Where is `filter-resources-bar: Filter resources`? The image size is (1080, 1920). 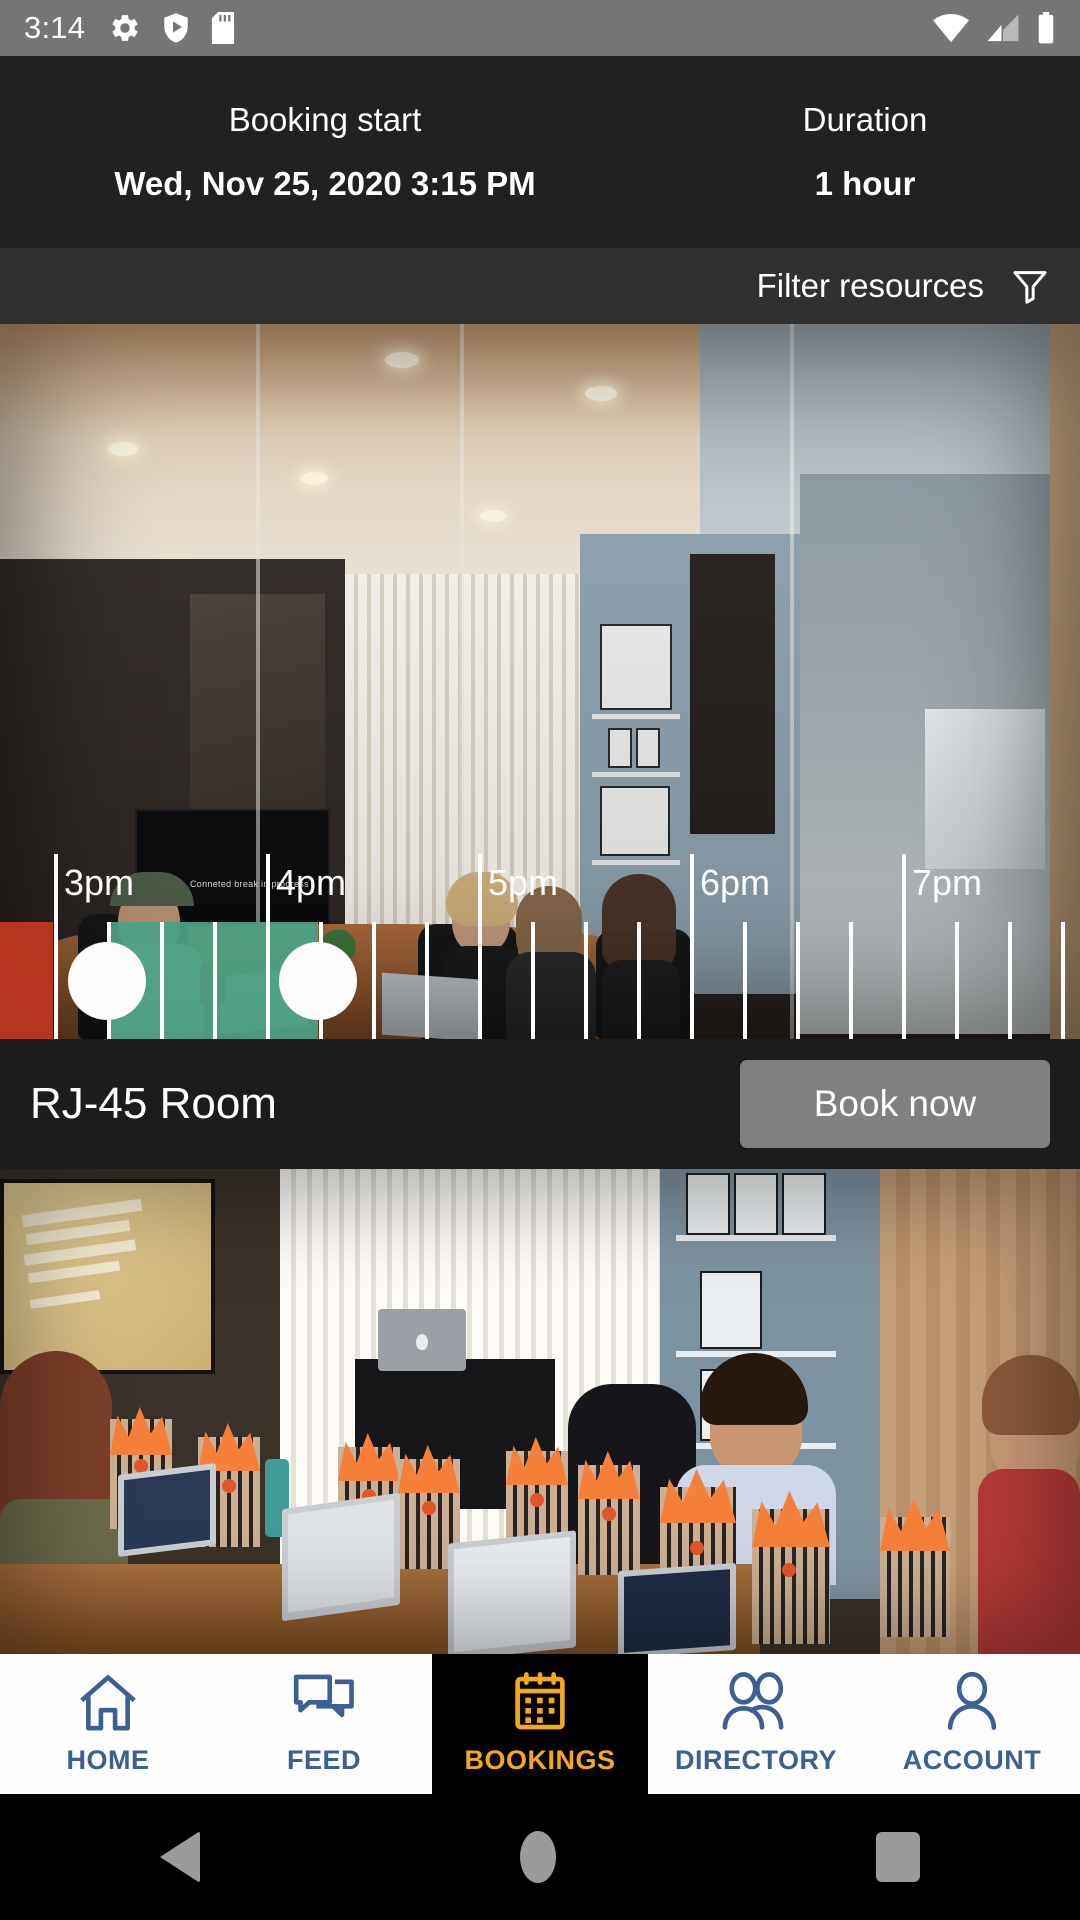 filter-resources-bar: Filter resources is located at coordinates (540, 286).